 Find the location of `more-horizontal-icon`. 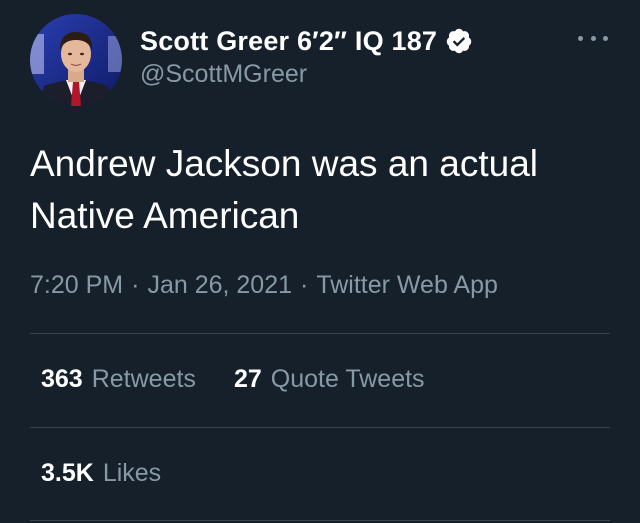

more-horizontal-icon is located at coordinates (593, 38).